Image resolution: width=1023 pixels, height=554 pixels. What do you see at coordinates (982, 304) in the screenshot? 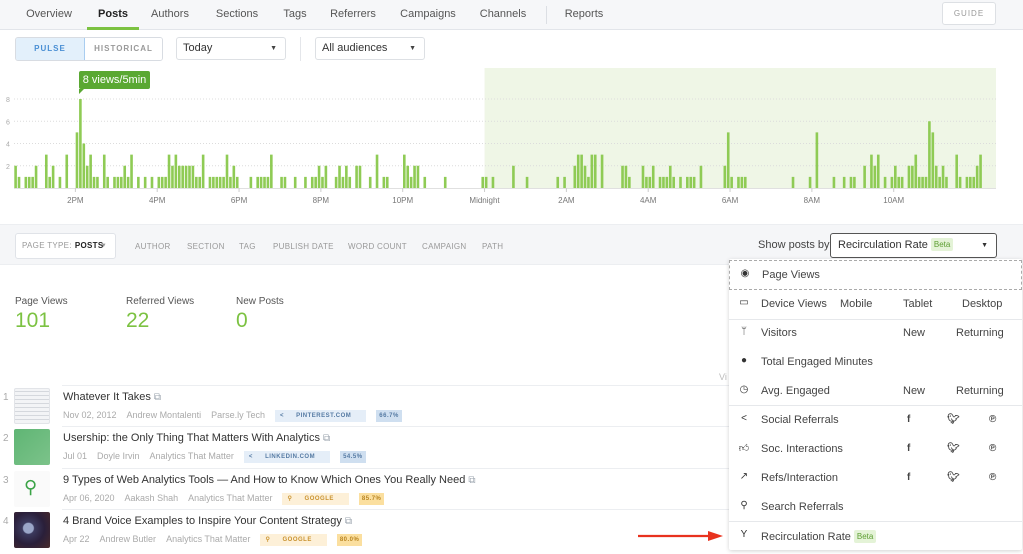
I see `menu-option-desktop: Desktop` at bounding box center [982, 304].